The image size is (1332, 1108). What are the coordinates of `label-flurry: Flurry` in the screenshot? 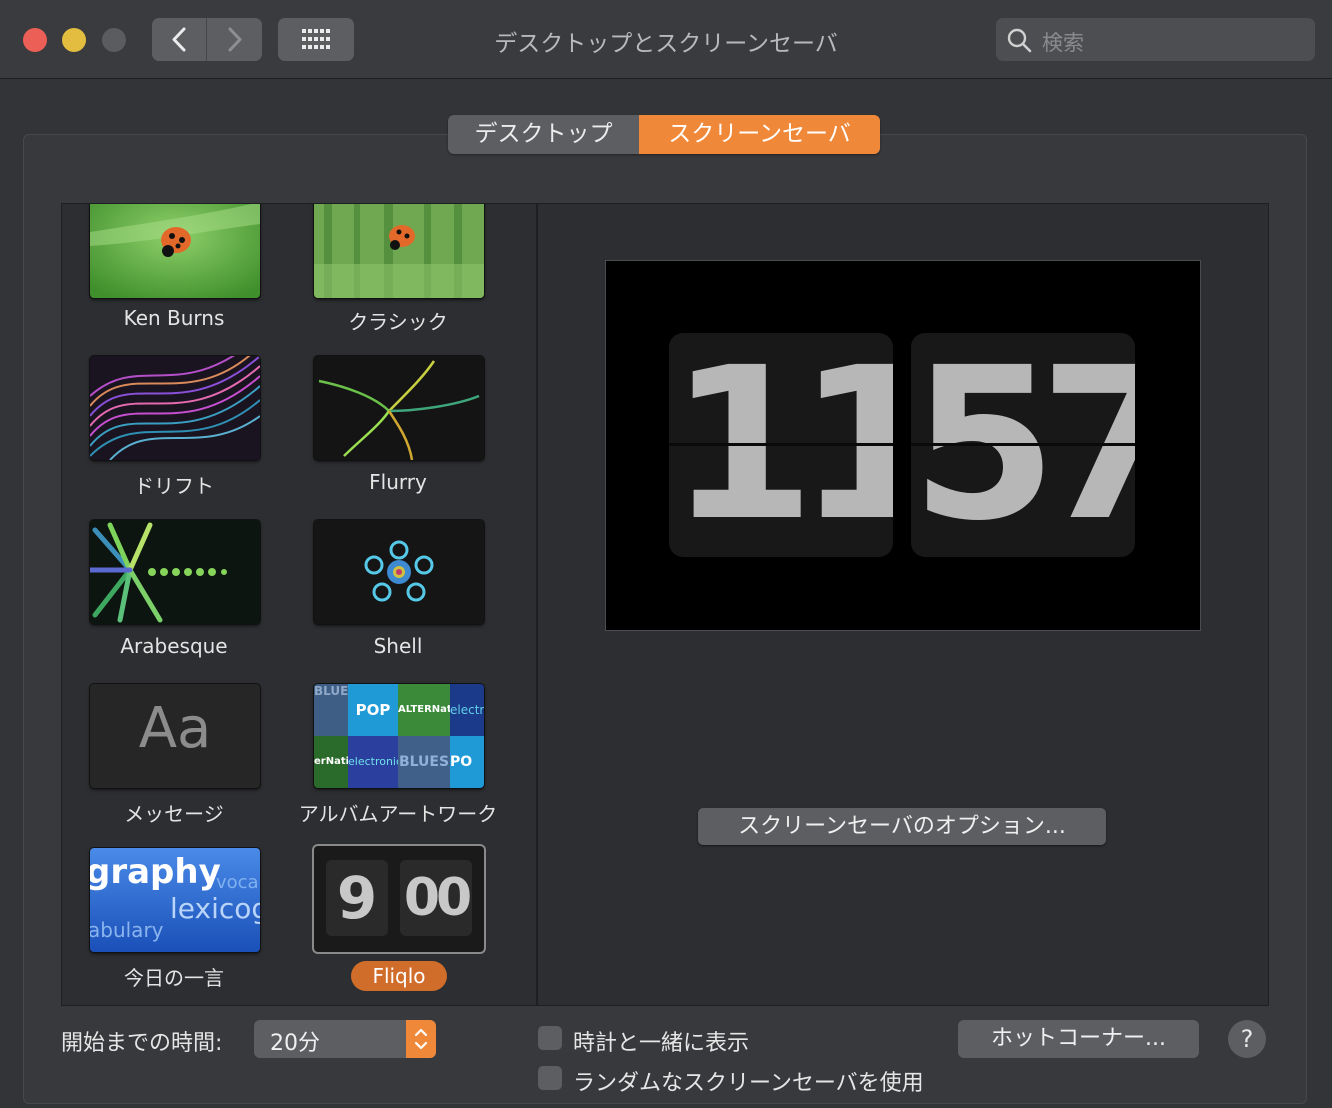 It's located at (398, 482).